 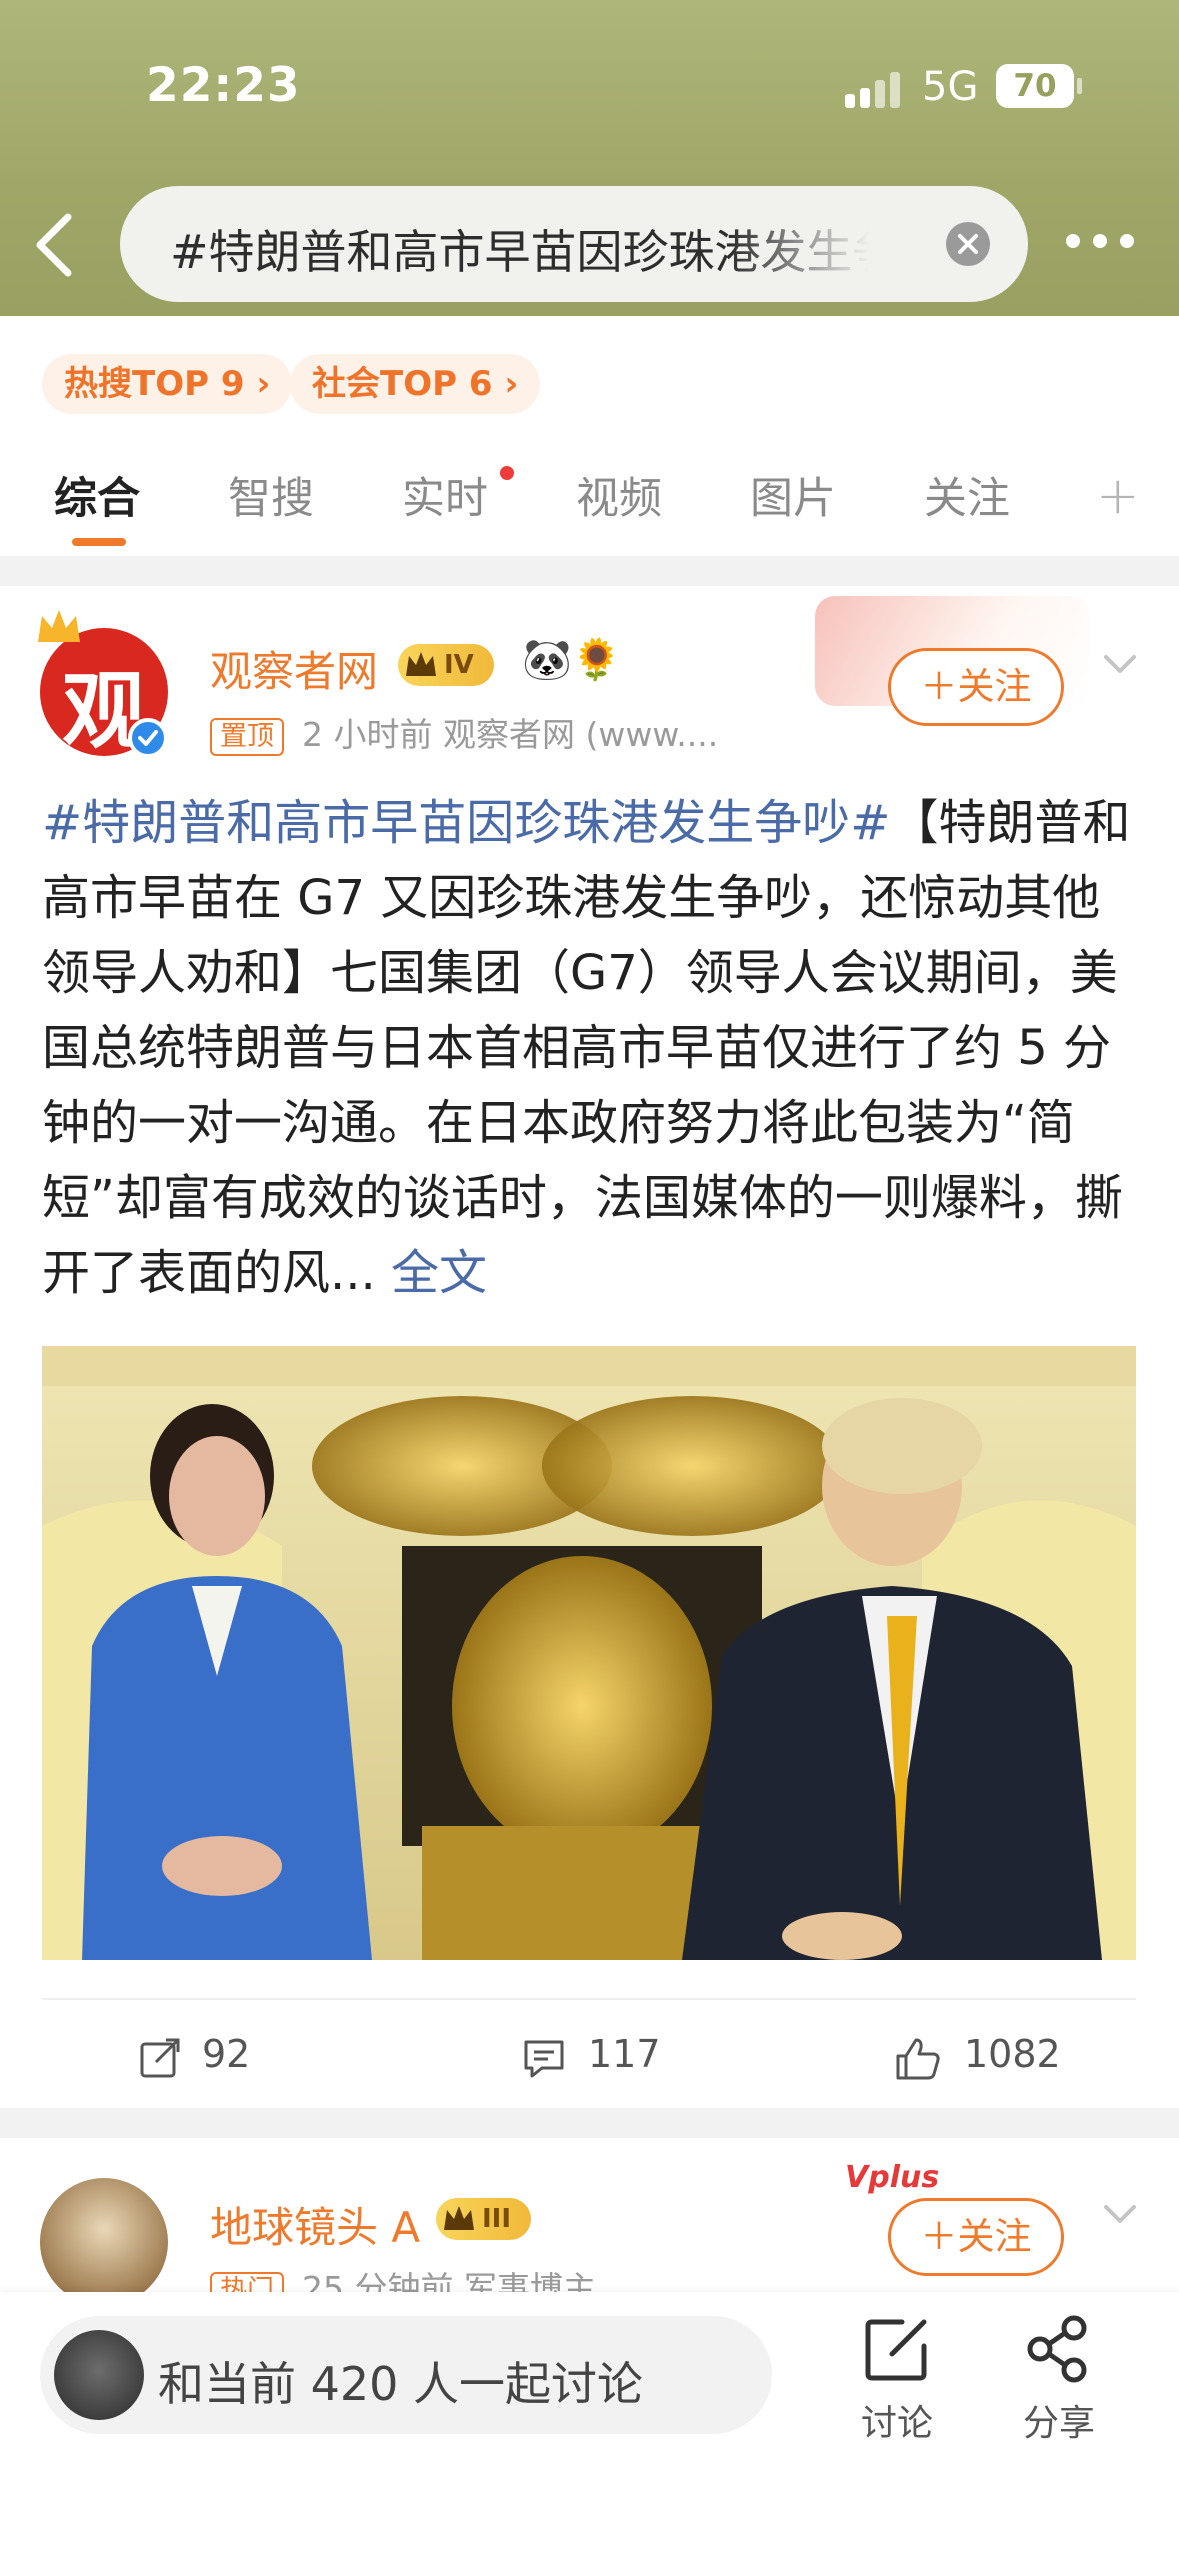 I want to click on share-button: 分享, so click(x=1059, y=2389).